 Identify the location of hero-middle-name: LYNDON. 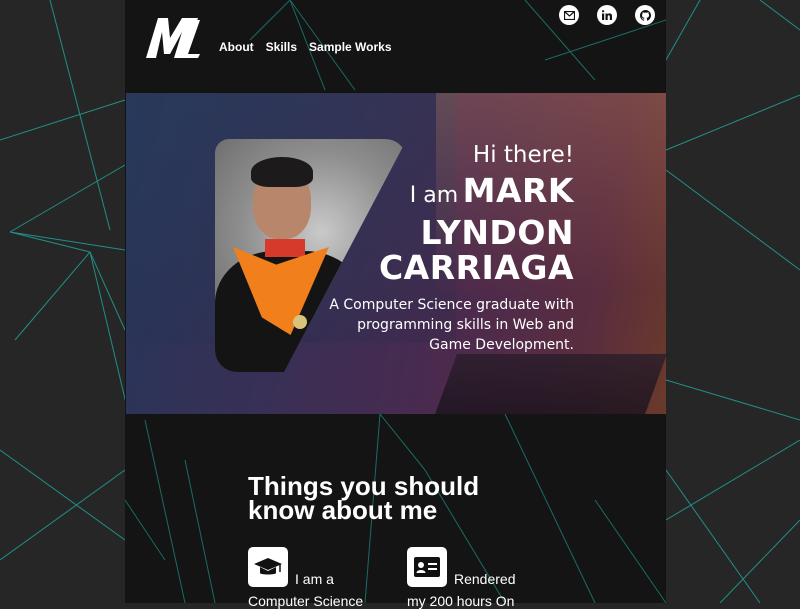
(497, 232).